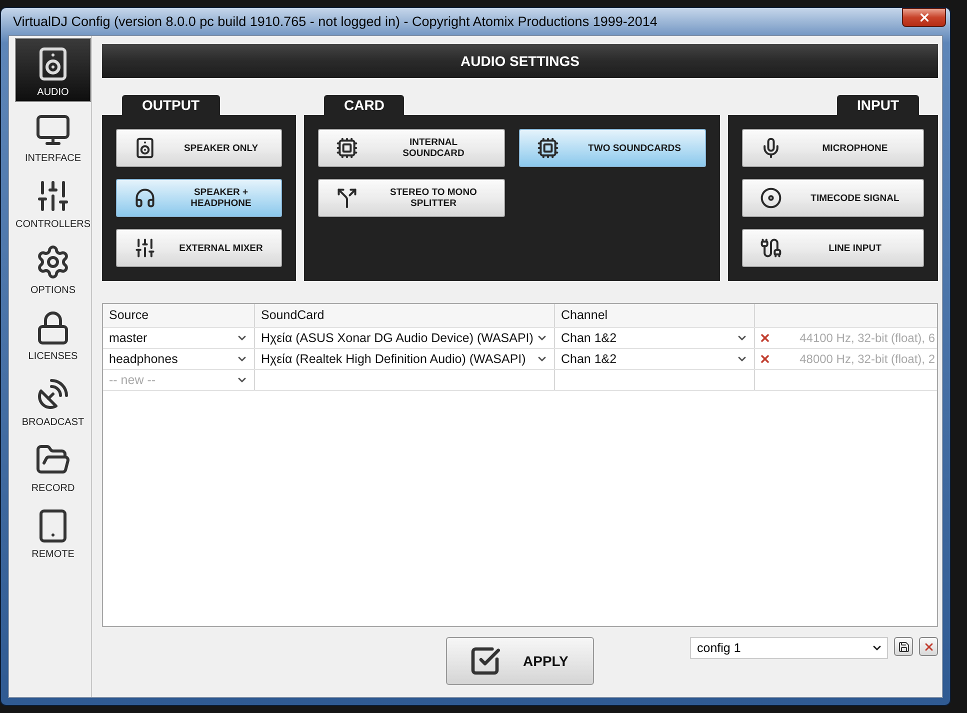 This screenshot has width=967, height=713. Describe the element at coordinates (411, 148) in the screenshot. I see `option-button: INTERNAL SOUNDCARD` at that location.